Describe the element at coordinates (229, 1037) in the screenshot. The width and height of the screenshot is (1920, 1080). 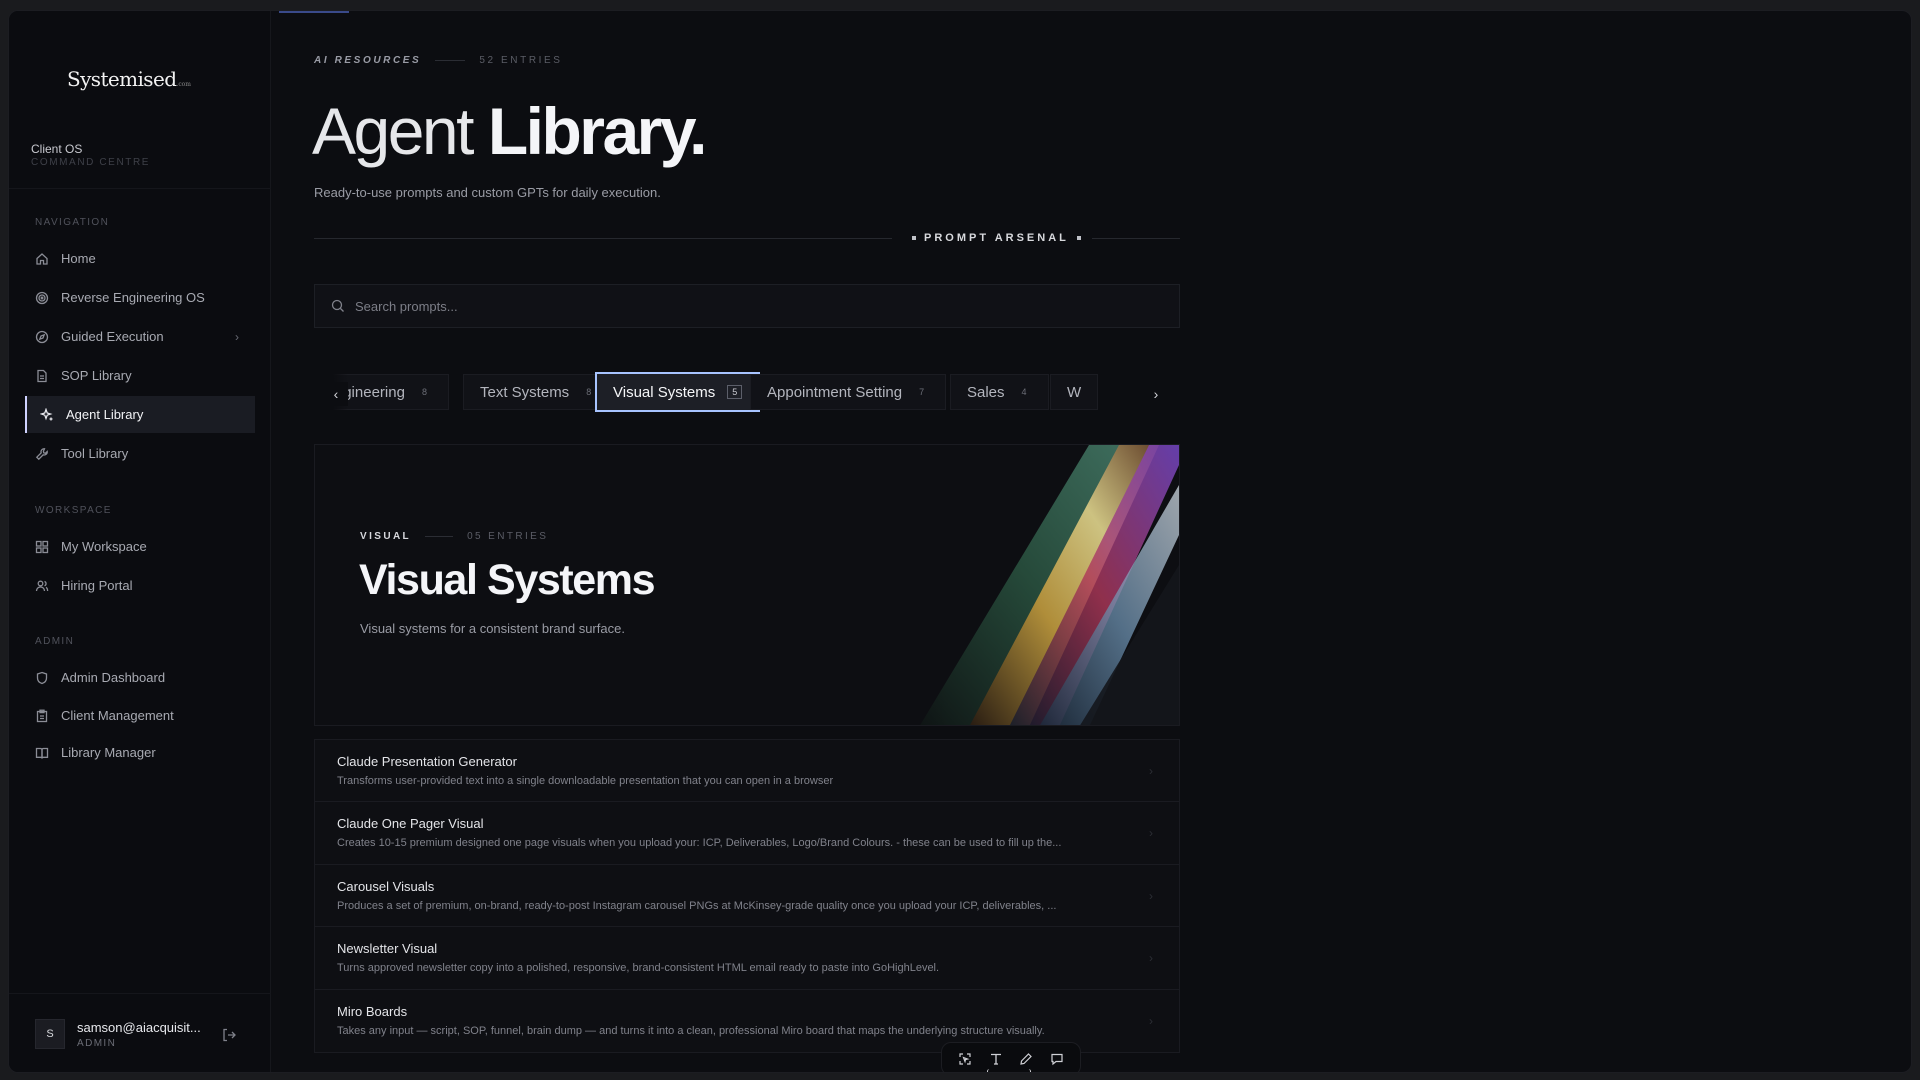
I see `logout-icon` at that location.